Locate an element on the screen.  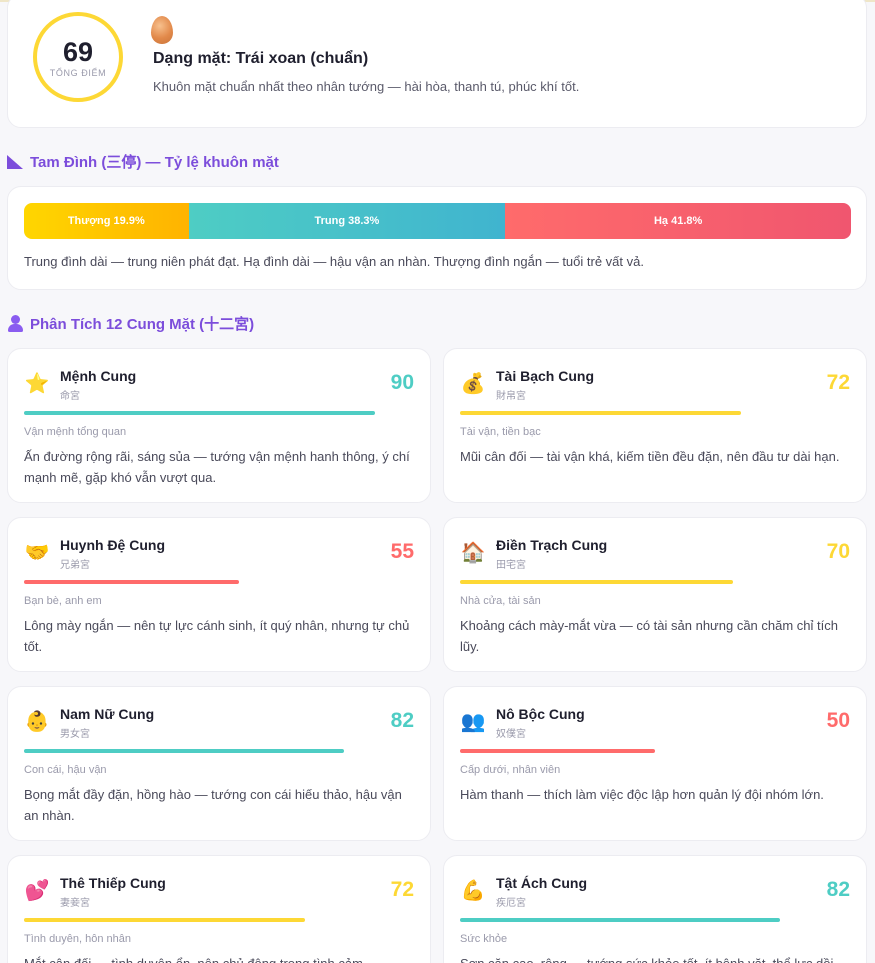
egg-icon is located at coordinates (162, 30).